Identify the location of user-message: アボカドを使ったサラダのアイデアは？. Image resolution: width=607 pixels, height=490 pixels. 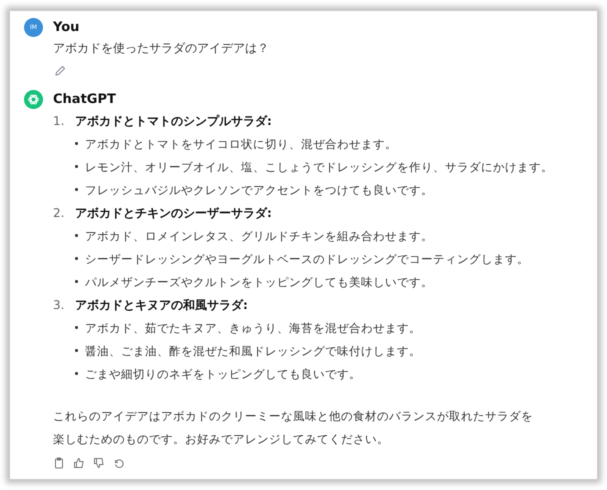
(161, 48).